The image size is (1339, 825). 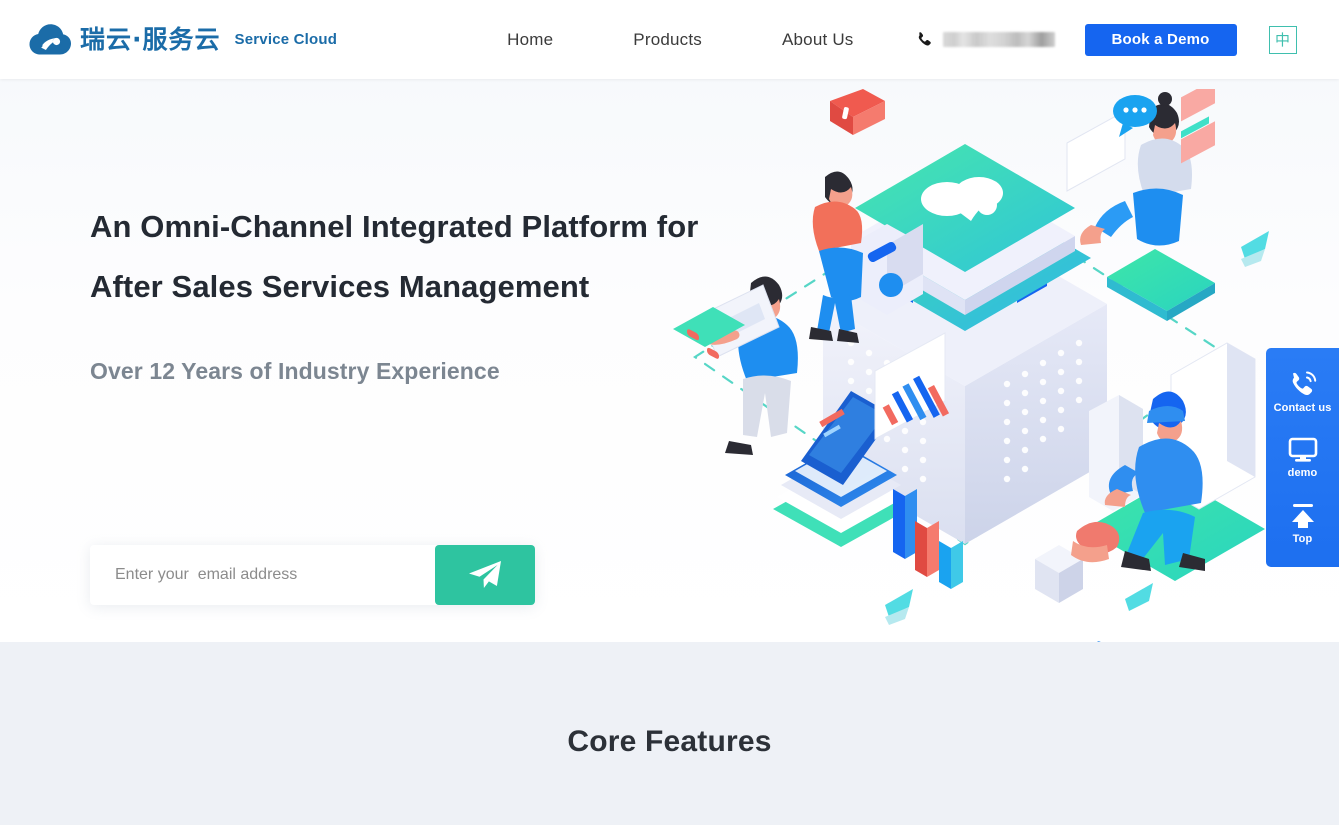 What do you see at coordinates (50, 40) in the screenshot?
I see `cloud-logo-icon` at bounding box center [50, 40].